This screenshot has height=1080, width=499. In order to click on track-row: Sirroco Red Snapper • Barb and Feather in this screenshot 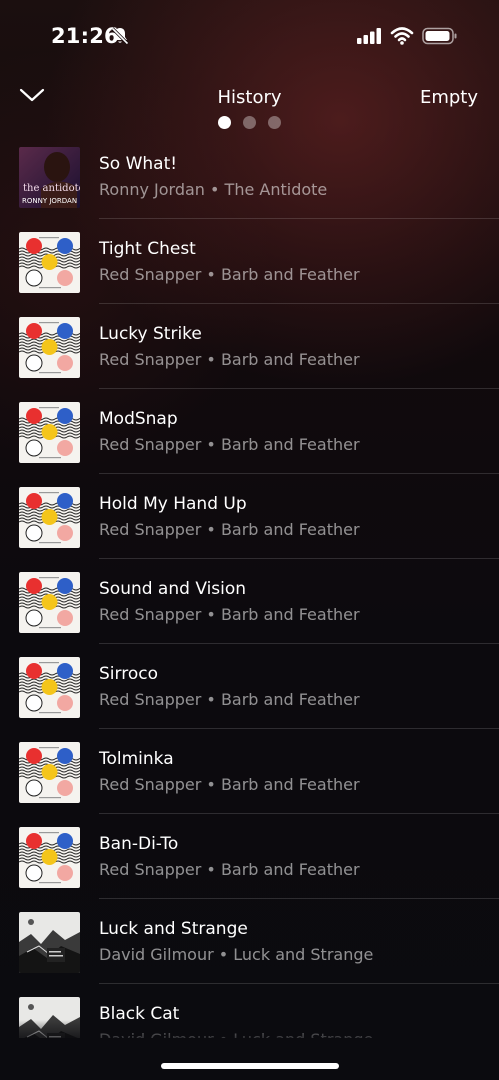, I will do `click(249, 686)`.